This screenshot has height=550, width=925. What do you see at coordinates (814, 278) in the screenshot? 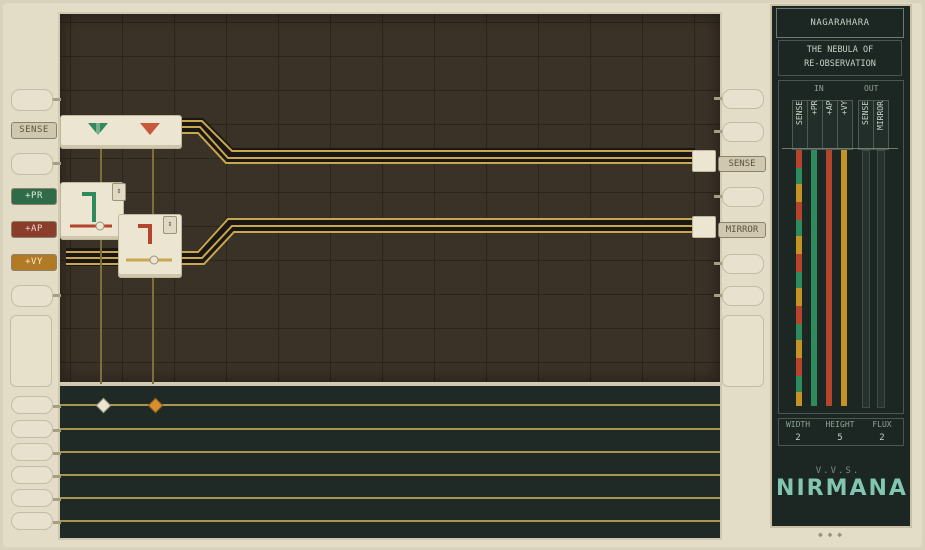
I see `channel-bar-pr` at bounding box center [814, 278].